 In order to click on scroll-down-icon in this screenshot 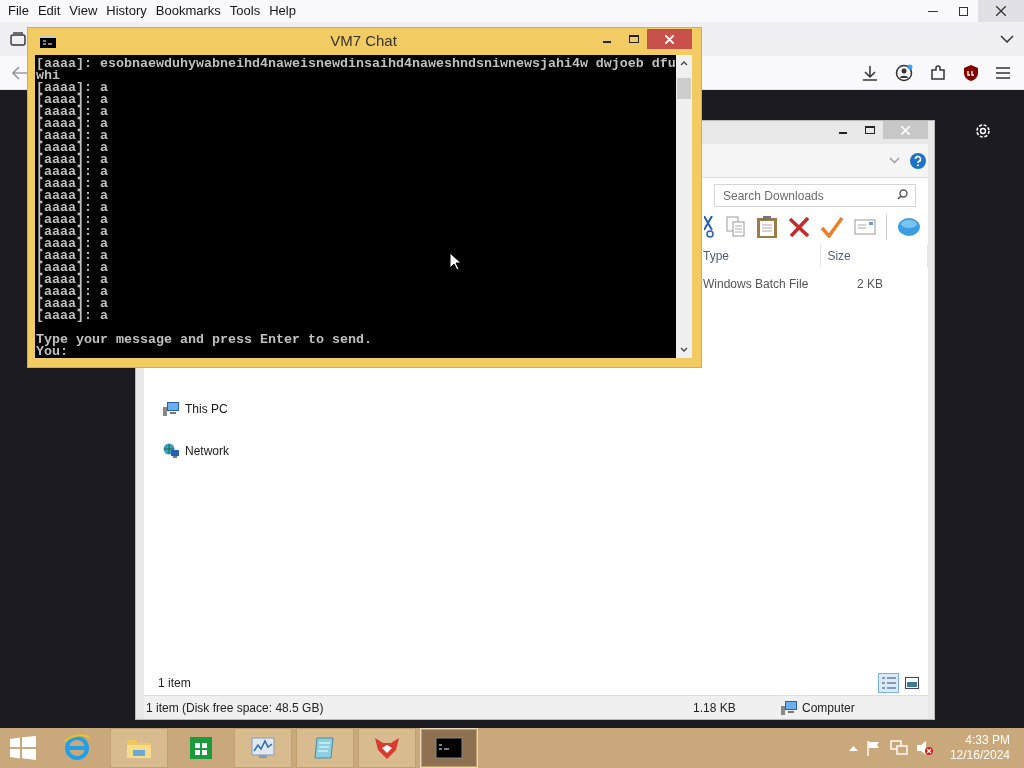, I will do `click(684, 349)`.